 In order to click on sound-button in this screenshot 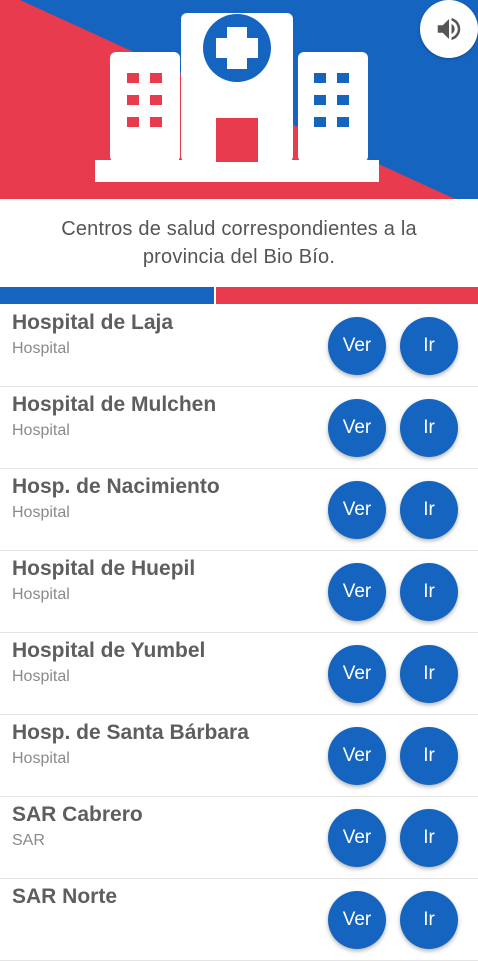, I will do `click(449, 29)`.